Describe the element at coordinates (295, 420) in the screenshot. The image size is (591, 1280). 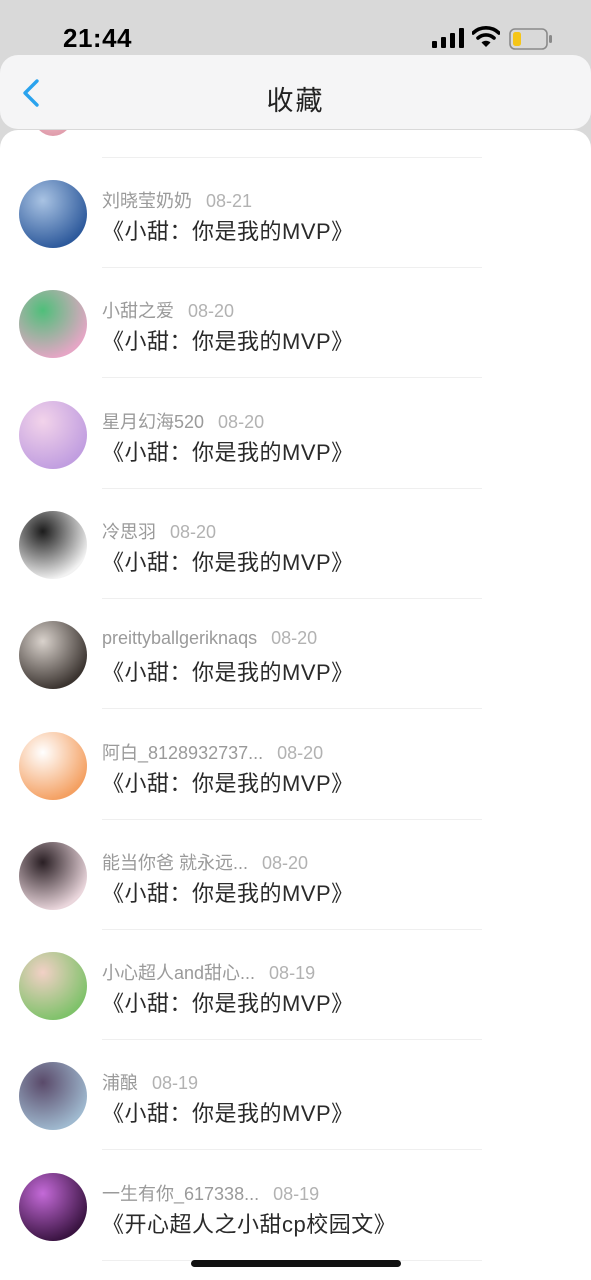
I see `list-item: 星月幻海520 08-20 《小甜：你是我的MVP》` at that location.